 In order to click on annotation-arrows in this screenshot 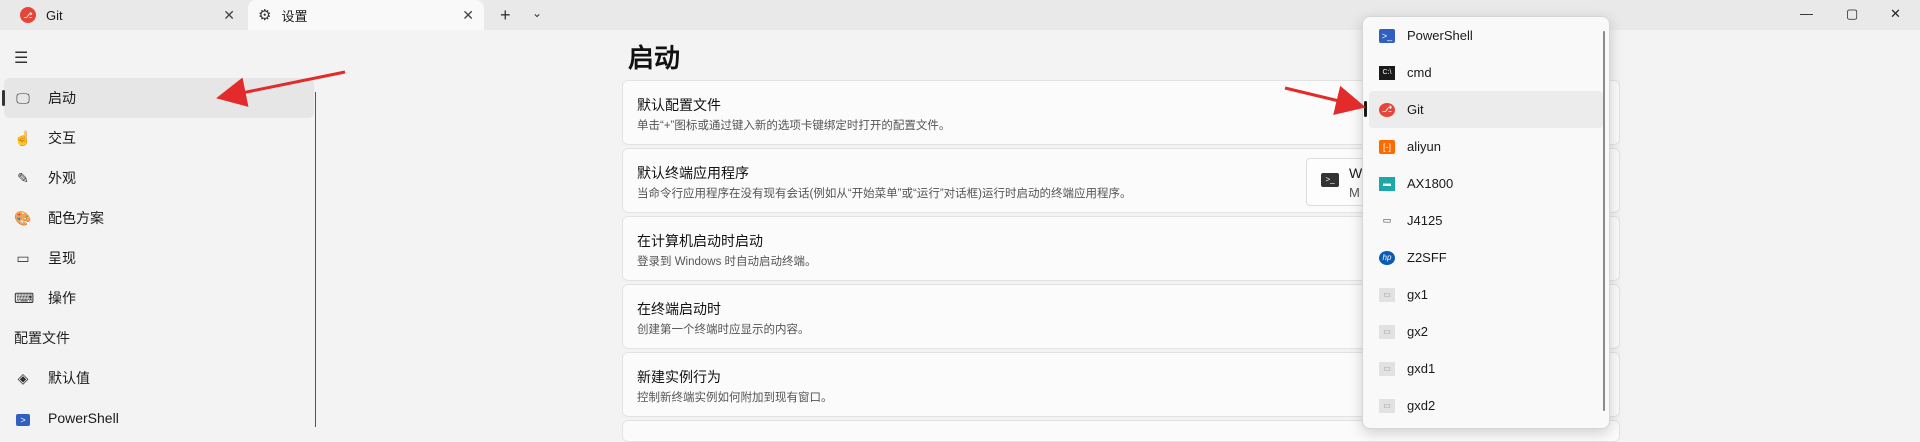, I will do `click(791, 92)`.